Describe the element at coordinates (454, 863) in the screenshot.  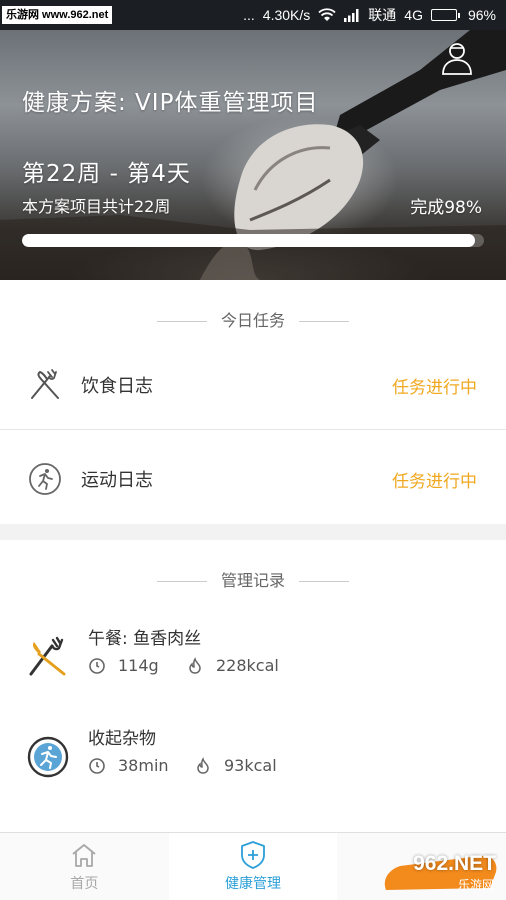
I see `watermark-brand: 962.NET` at that location.